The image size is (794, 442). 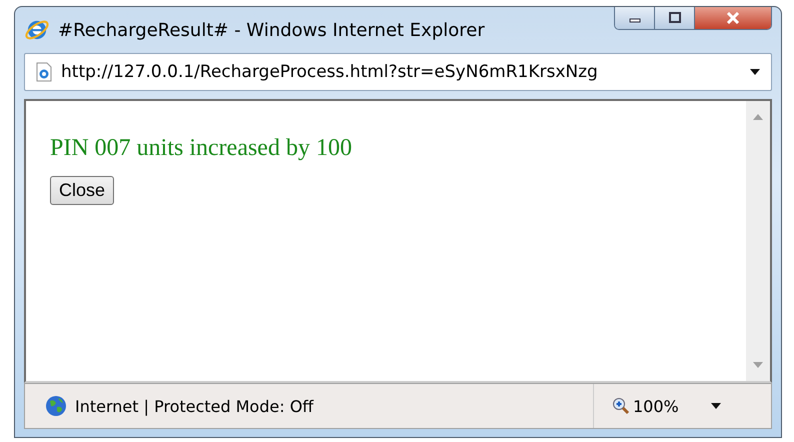 What do you see at coordinates (330, 72) in the screenshot?
I see `url-text: http://127.0.0.1/RechargeProcess.html?str=eSyN6mR1KrsxNzg` at bounding box center [330, 72].